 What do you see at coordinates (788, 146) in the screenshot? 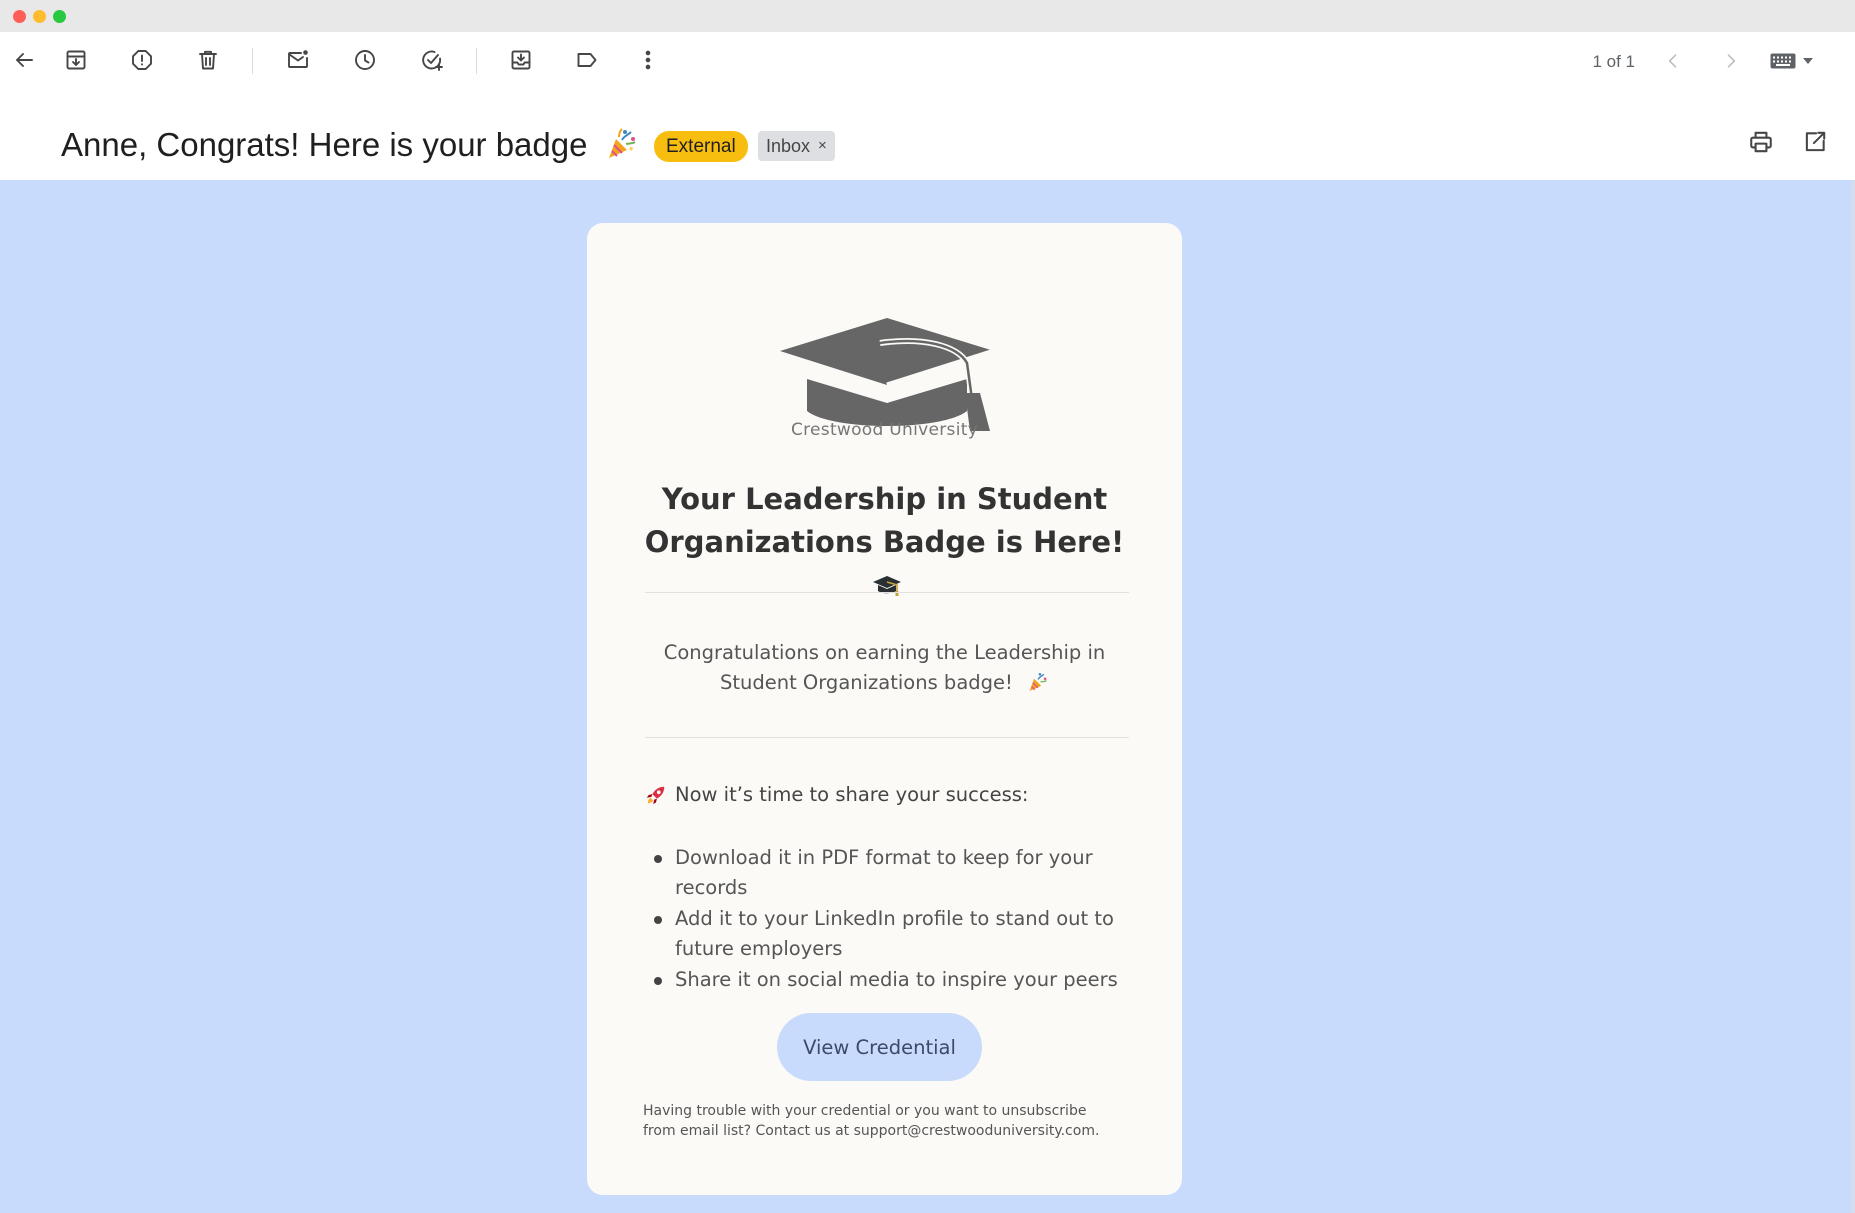
I see `inbox-label-text: Inbox` at bounding box center [788, 146].